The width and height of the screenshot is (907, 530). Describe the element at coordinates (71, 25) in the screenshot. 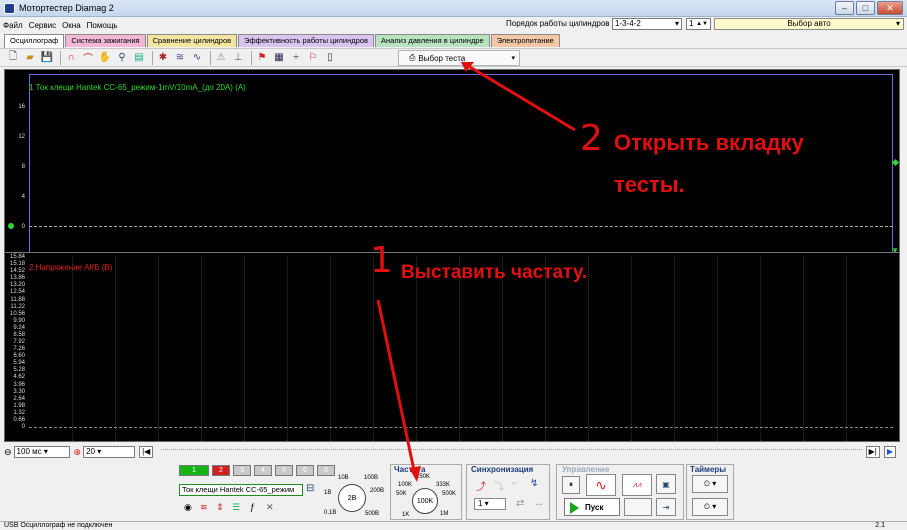

I see `menu-windows: Окна` at that location.